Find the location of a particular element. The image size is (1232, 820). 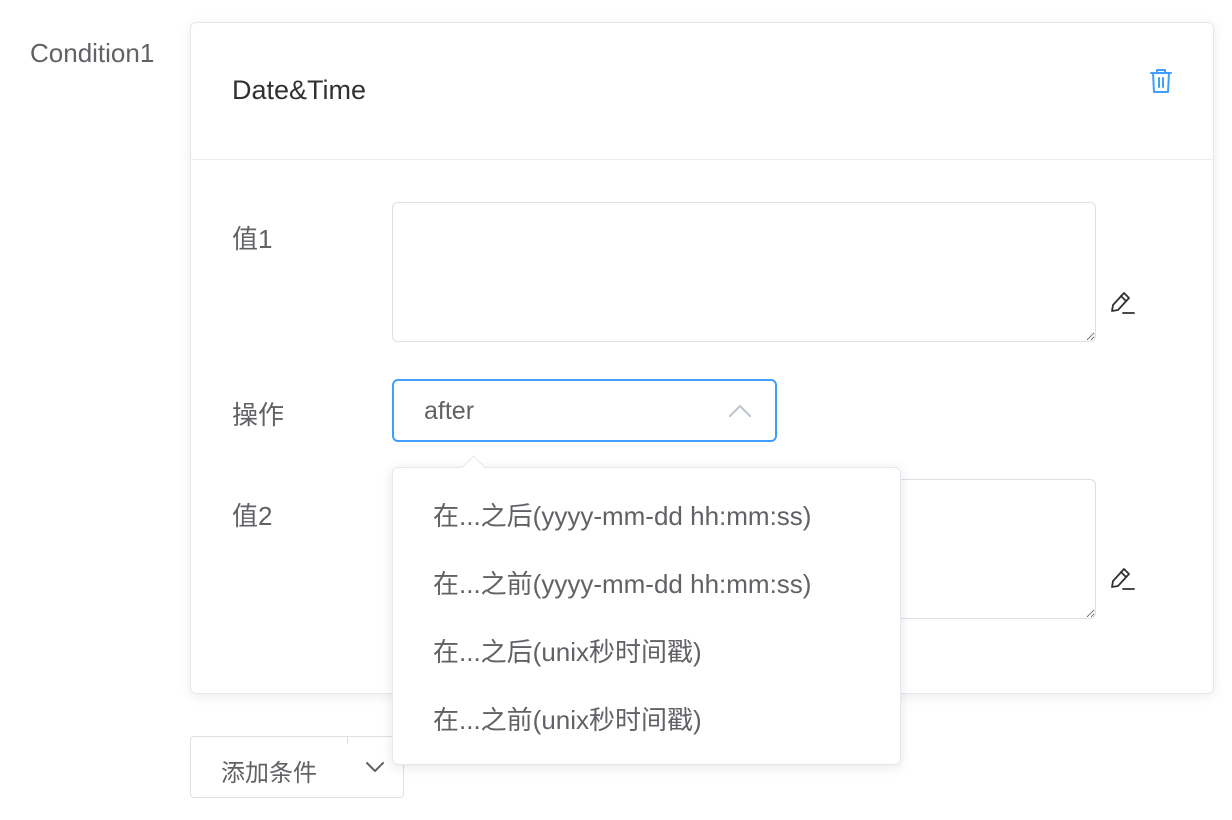

operation-select: after is located at coordinates (584, 410).